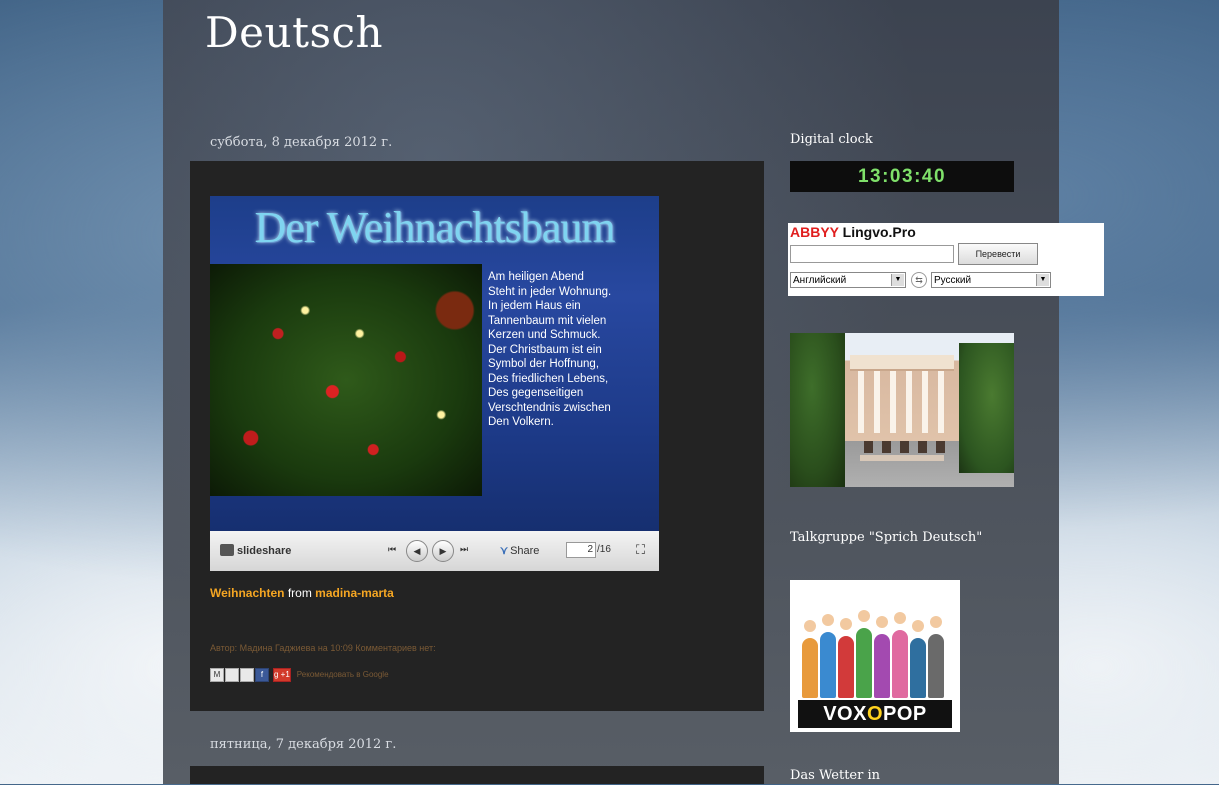 This screenshot has height=785, width=1219. Describe the element at coordinates (464, 549) in the screenshot. I see `last-slide-icon: ⏭` at that location.